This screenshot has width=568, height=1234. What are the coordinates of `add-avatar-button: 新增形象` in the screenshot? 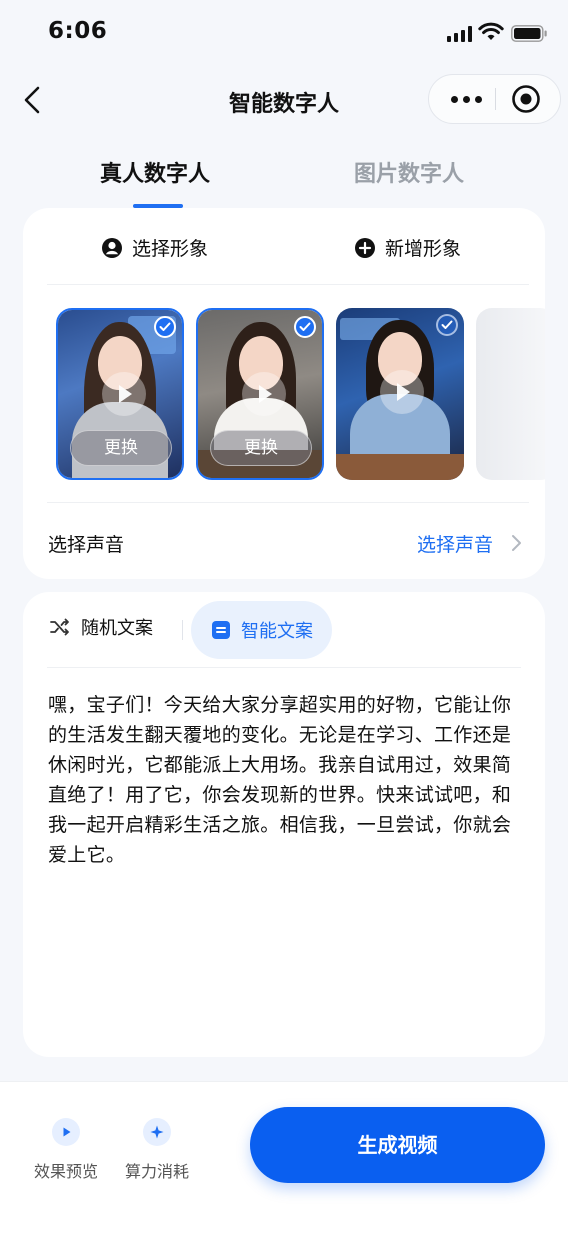 It's located at (407, 247).